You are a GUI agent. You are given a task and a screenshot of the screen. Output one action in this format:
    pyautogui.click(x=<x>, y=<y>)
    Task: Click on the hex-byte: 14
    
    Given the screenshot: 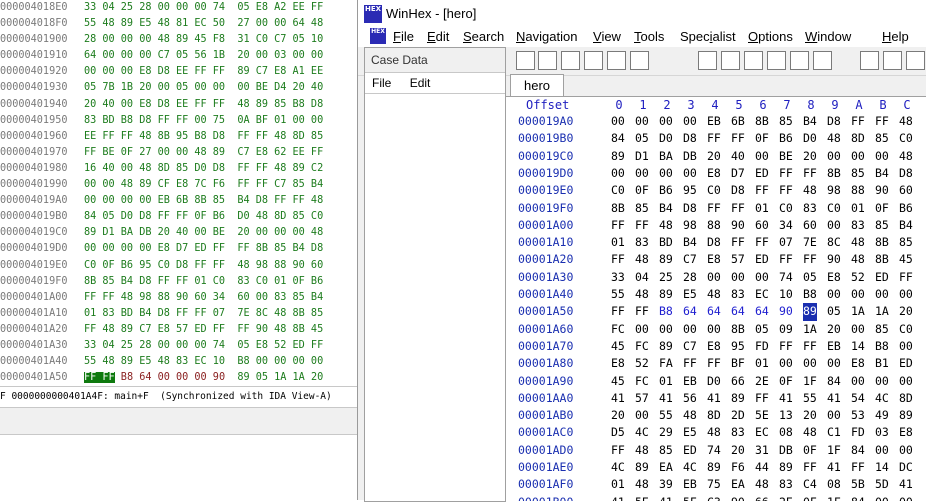 What is the action you would take?
    pyautogui.click(x=882, y=467)
    